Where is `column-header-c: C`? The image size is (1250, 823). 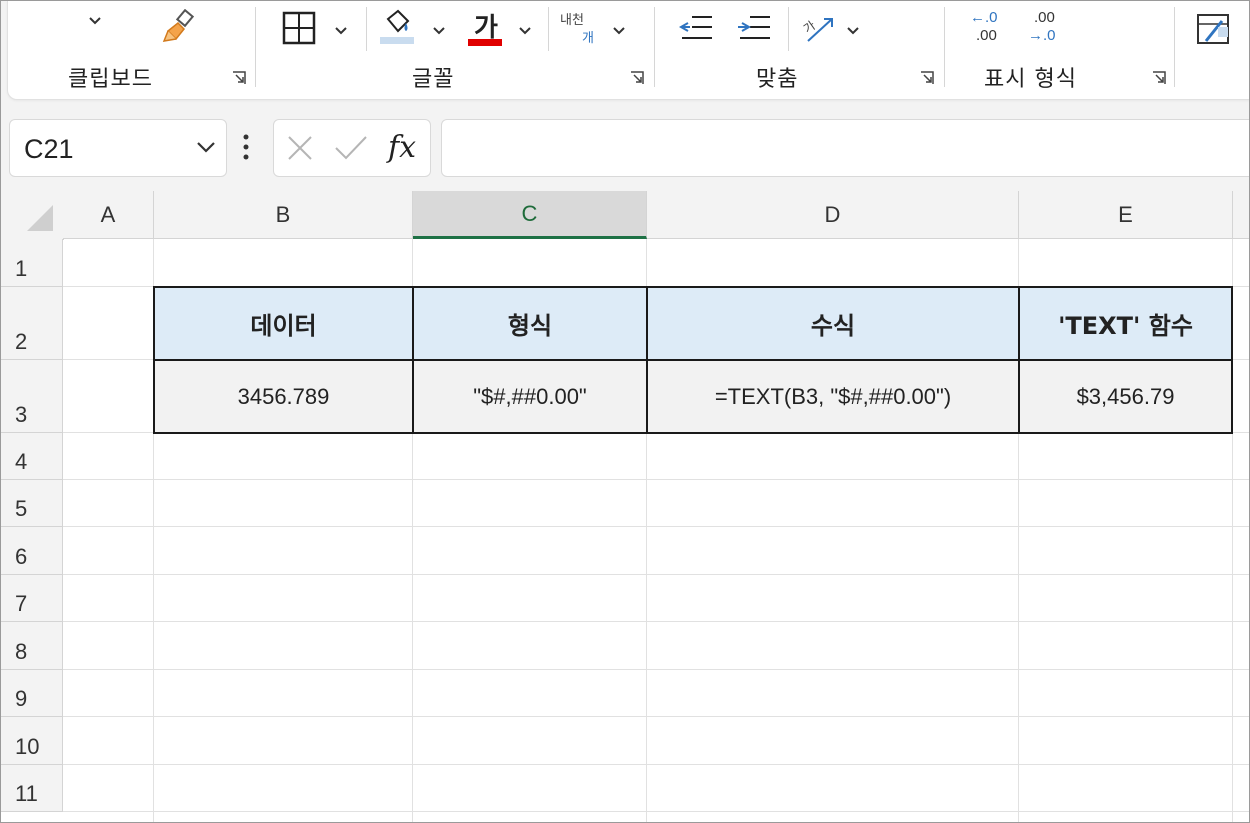 column-header-c: C is located at coordinates (530, 215).